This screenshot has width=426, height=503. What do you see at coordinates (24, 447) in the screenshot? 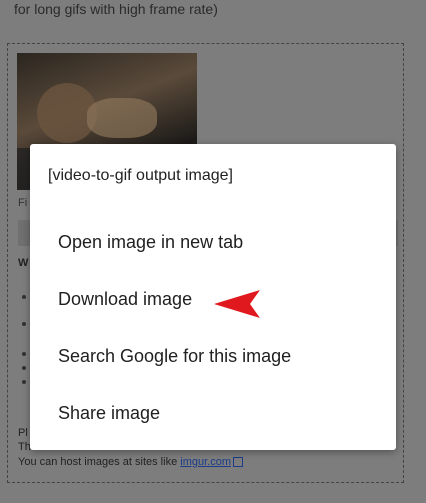
I see `note-line-2: Th` at bounding box center [24, 447].